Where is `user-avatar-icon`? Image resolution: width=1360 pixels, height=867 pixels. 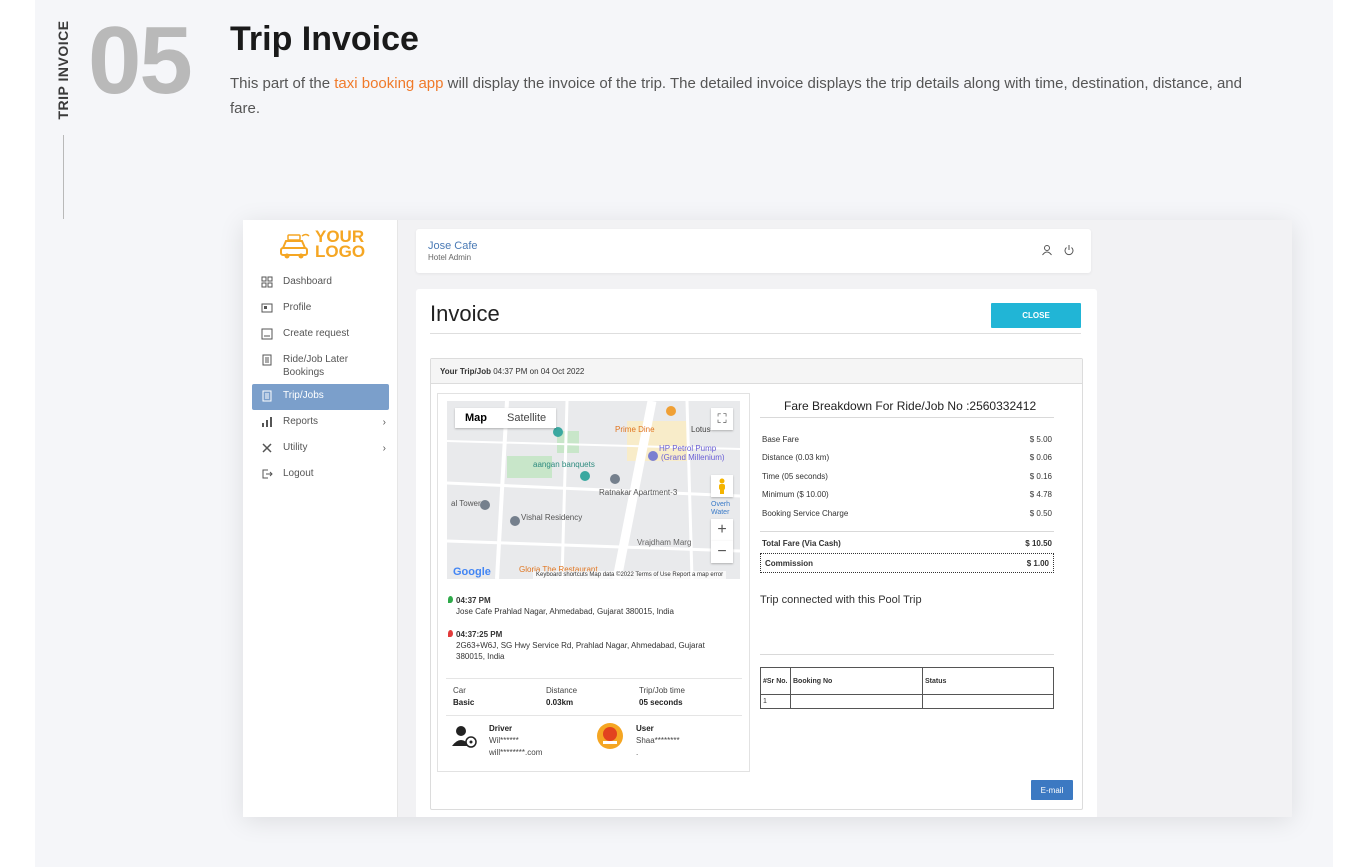
user-avatar-icon is located at coordinates (610, 736).